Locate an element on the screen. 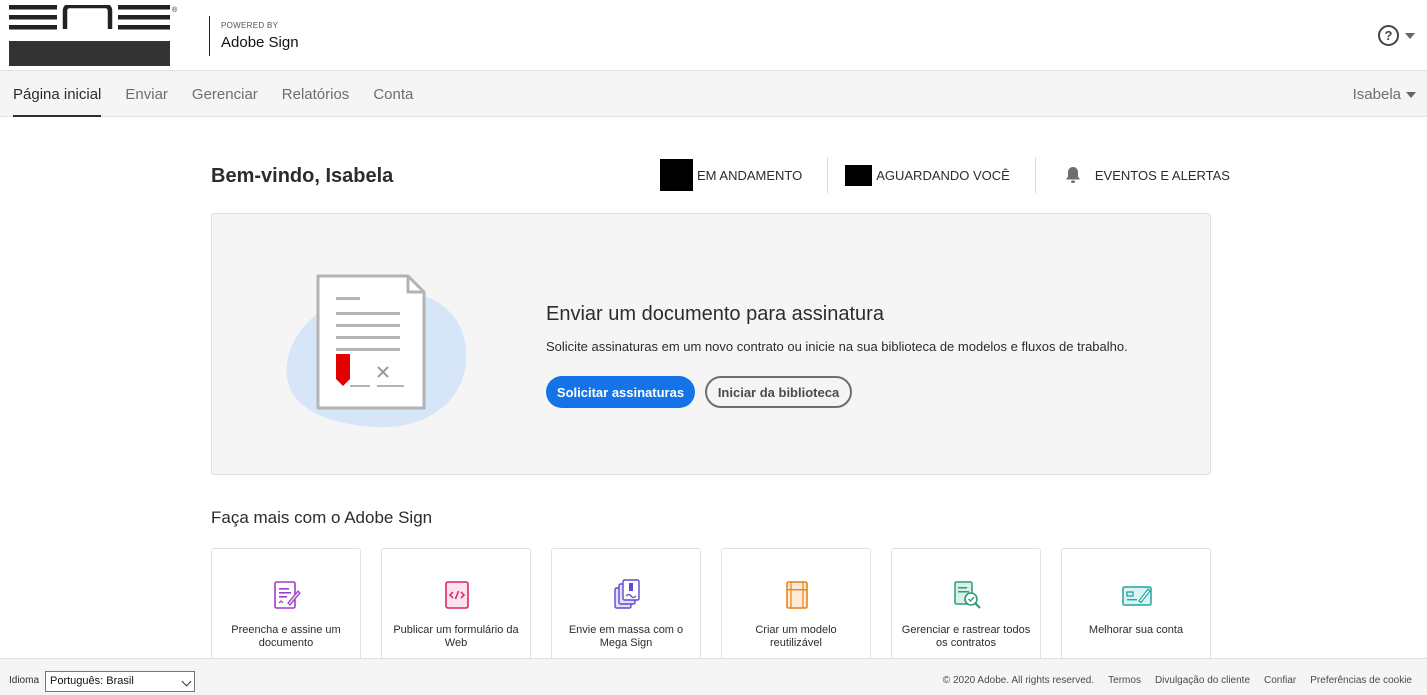 The image size is (1427, 695). help-menu: ? is located at coordinates (1396, 35).